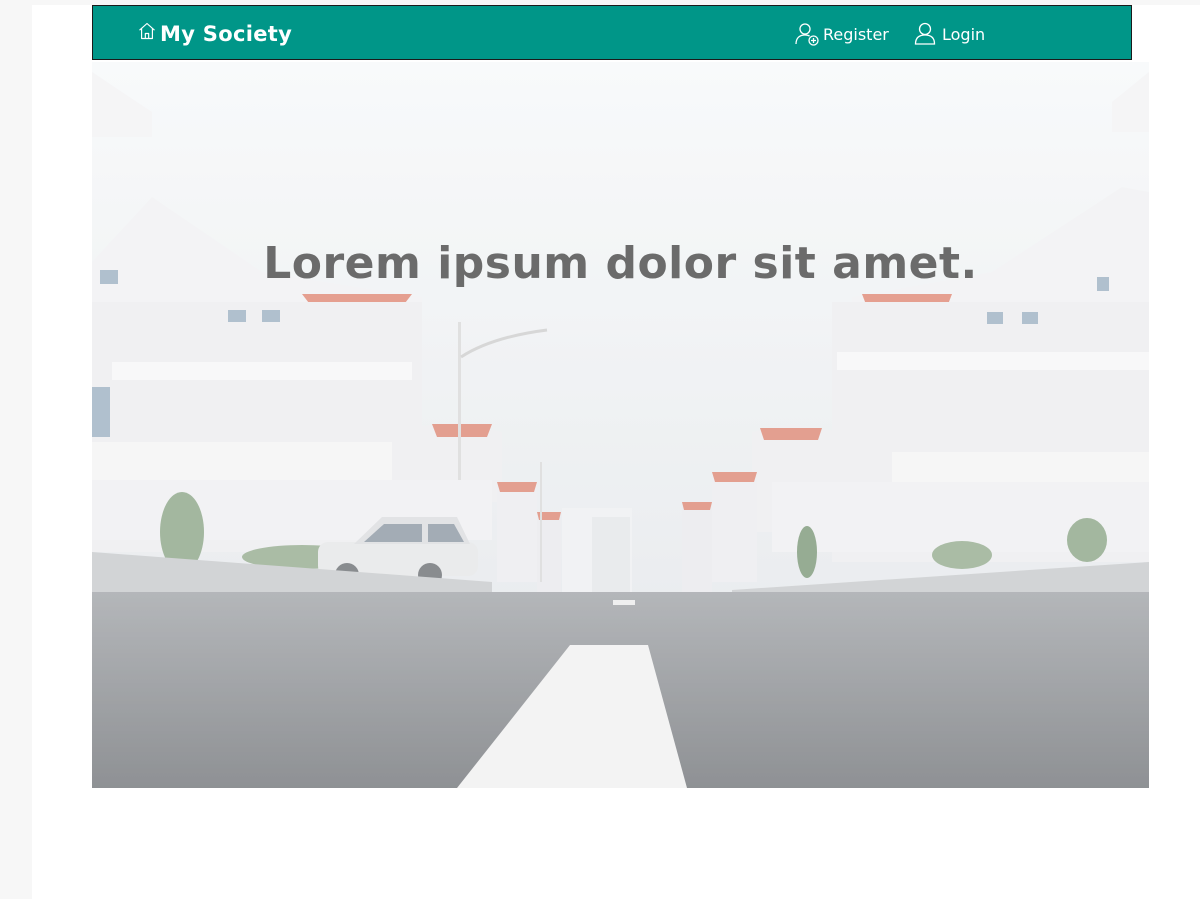  Describe the element at coordinates (856, 34) in the screenshot. I see `register-label: Register` at that location.